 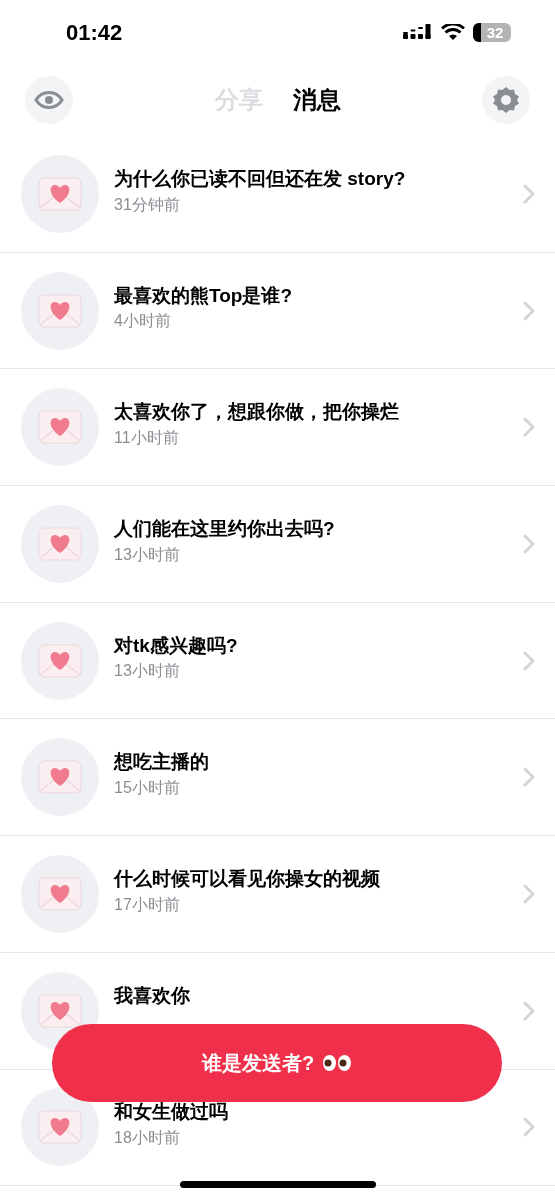 What do you see at coordinates (147, 438) in the screenshot?
I see `message-time: 11小时前` at bounding box center [147, 438].